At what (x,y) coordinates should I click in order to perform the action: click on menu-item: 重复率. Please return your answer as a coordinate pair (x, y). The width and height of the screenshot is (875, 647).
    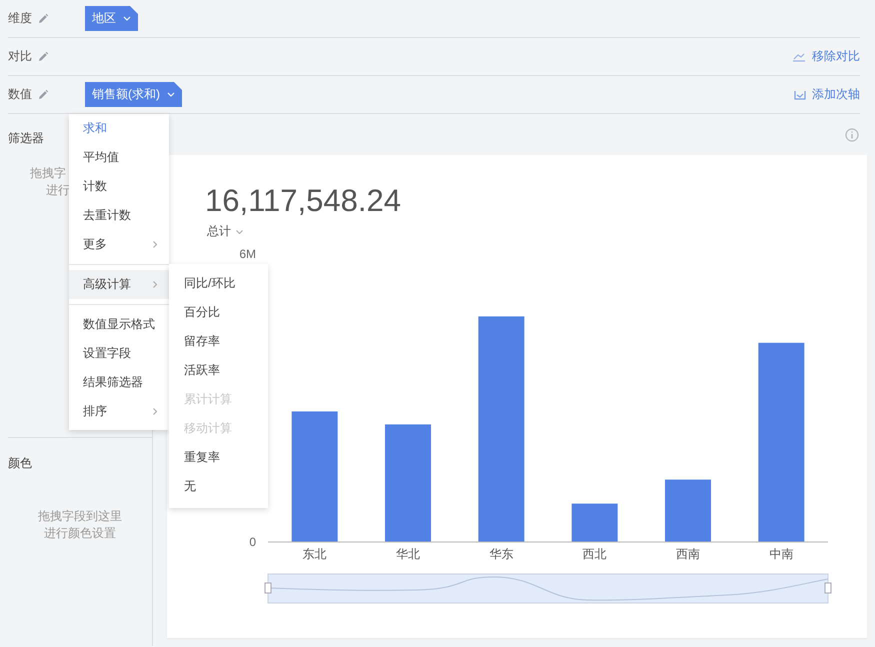
    Looking at the image, I should click on (218, 457).